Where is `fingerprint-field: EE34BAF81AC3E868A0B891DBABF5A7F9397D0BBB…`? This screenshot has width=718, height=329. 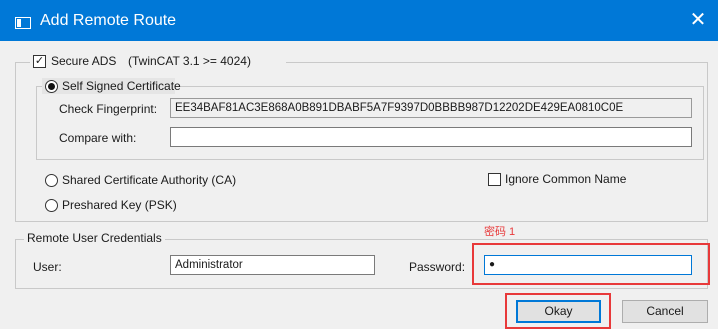
fingerprint-field: EE34BAF81AC3E868A0B891DBABF5A7F9397D0BBB… is located at coordinates (431, 108).